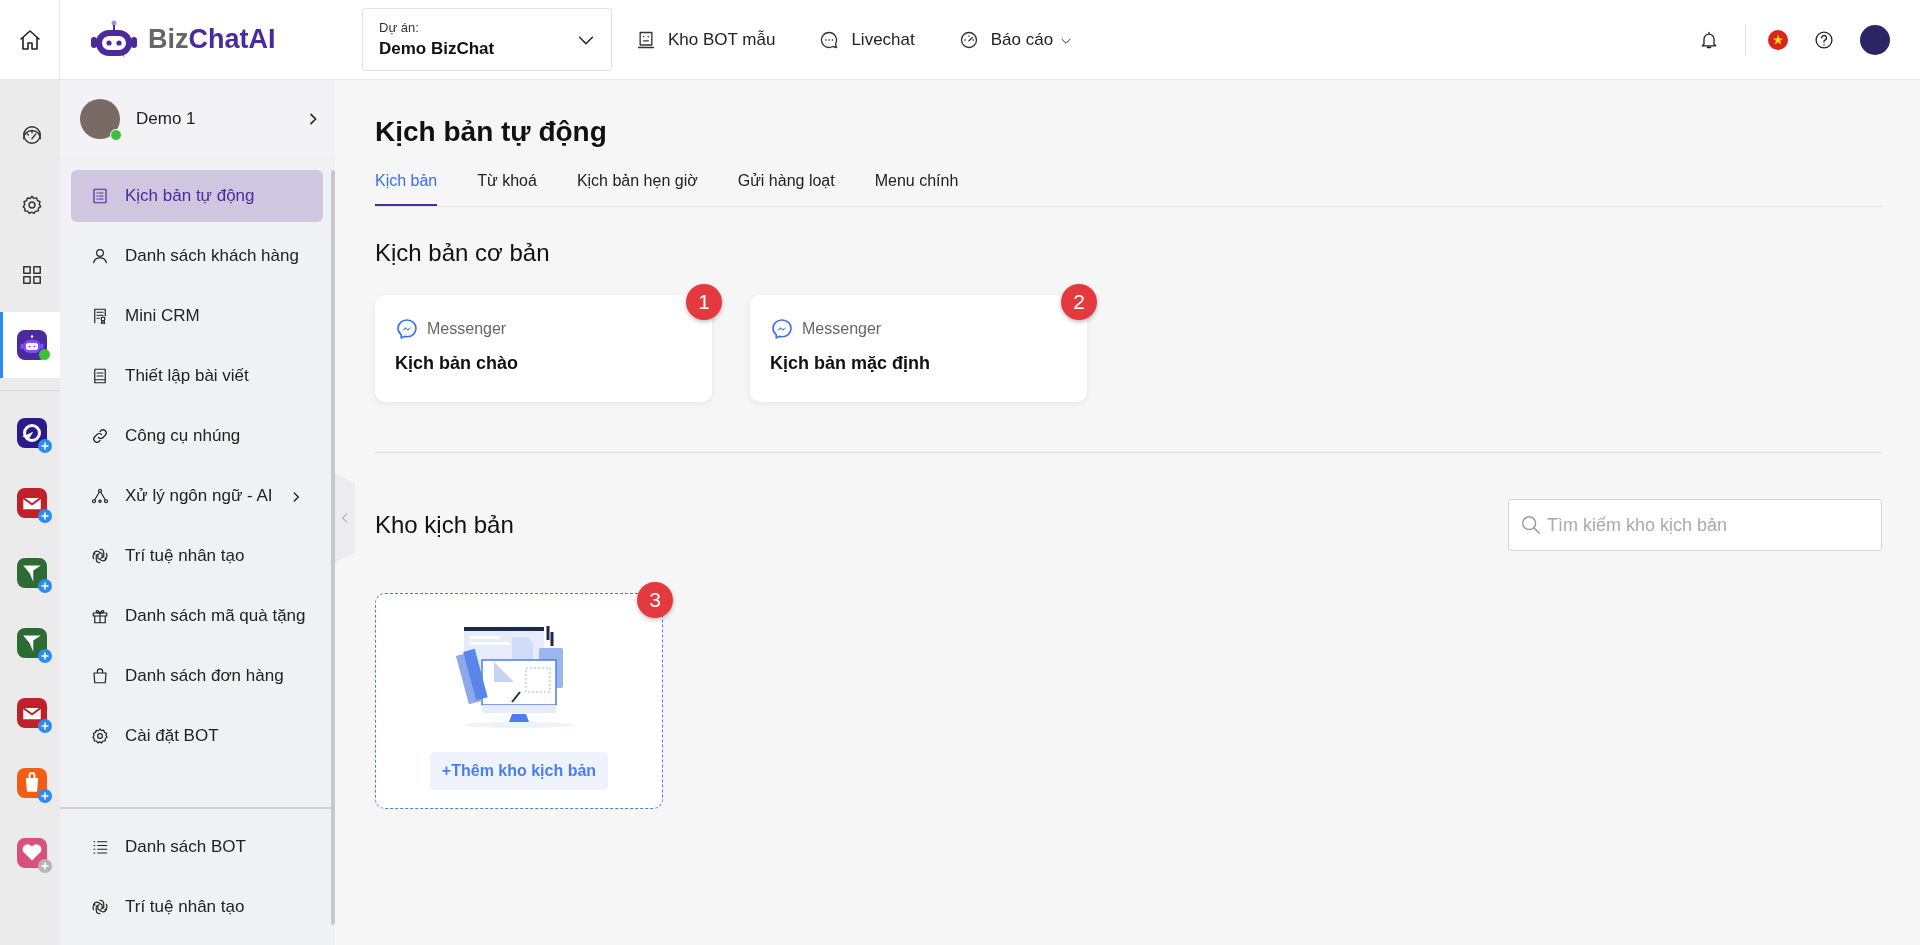 This screenshot has width=1920, height=945. What do you see at coordinates (507, 188) in the screenshot?
I see `tab: Từ khoá` at bounding box center [507, 188].